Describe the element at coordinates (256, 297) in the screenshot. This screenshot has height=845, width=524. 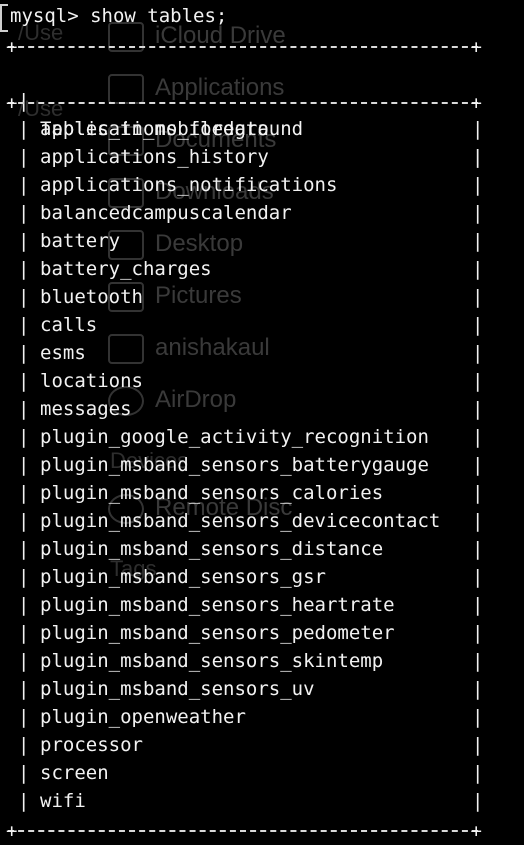
I see `table-row: | bluetooth |` at that location.